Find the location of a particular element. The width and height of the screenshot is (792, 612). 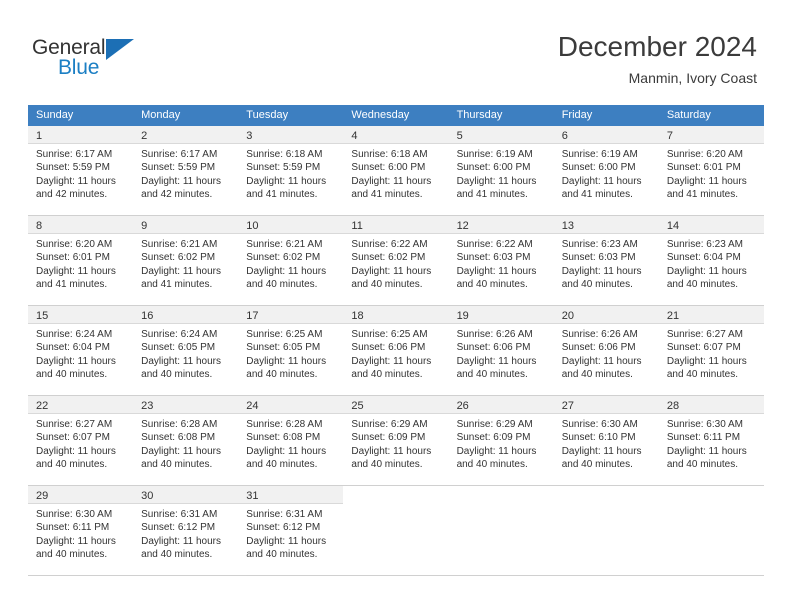

day-number: 6 is located at coordinates (564, 136).